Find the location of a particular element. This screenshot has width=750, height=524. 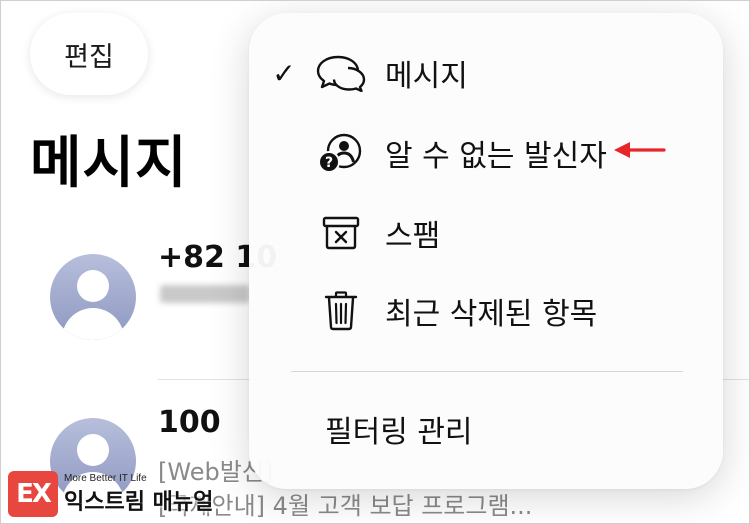

watermark-logo: EX is located at coordinates (33, 494).